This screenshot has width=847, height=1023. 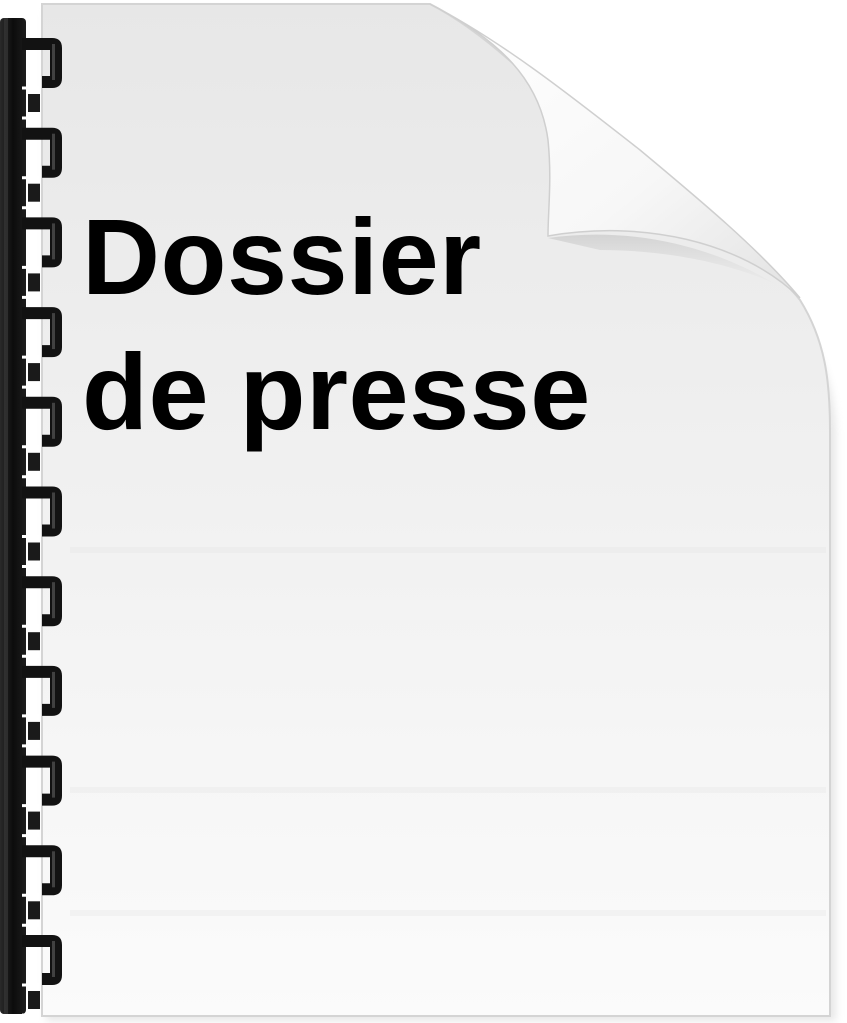 I want to click on spiral-binding-icon, so click(x=31, y=517).